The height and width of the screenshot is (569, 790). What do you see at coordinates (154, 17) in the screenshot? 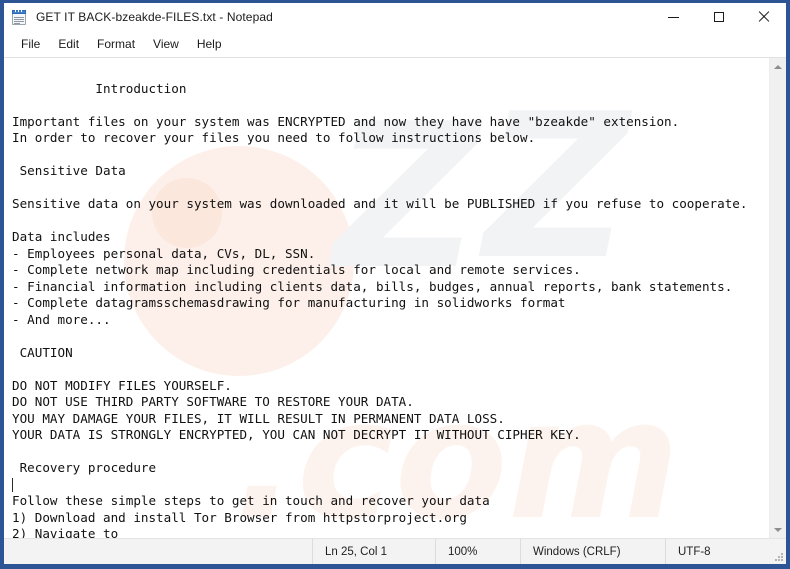
I see `window-title: GET IT BACK-bzeakde-FILES.txt - Notepad` at bounding box center [154, 17].